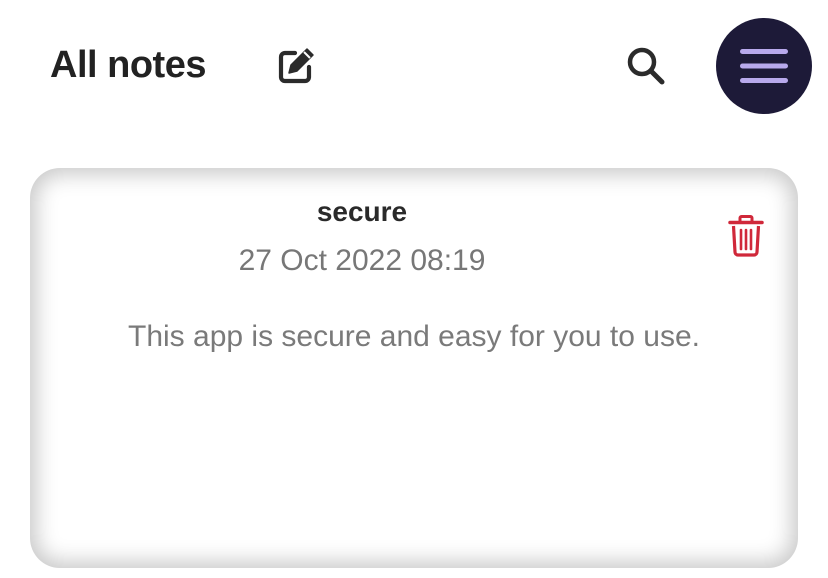  Describe the element at coordinates (362, 260) in the screenshot. I see `note-date: 27 Oct 2022 08:19` at that location.